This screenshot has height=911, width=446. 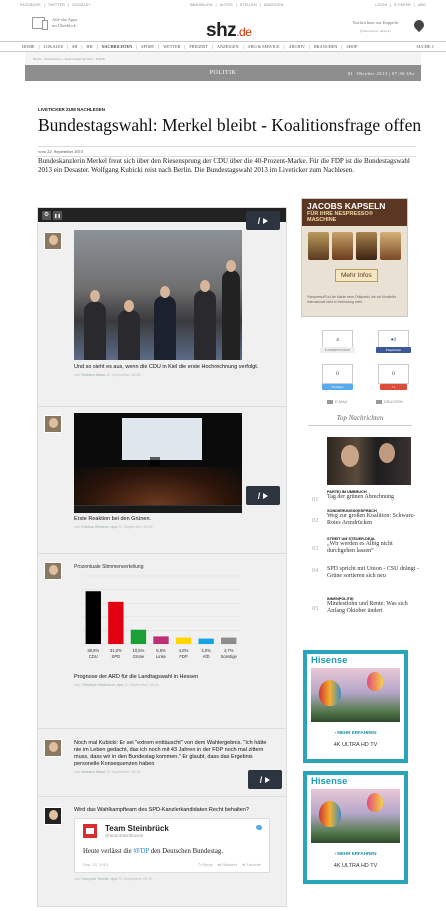 What do you see at coordinates (337, 402) in the screenshot?
I see `email-tool: E-MAIL` at bounding box center [337, 402].